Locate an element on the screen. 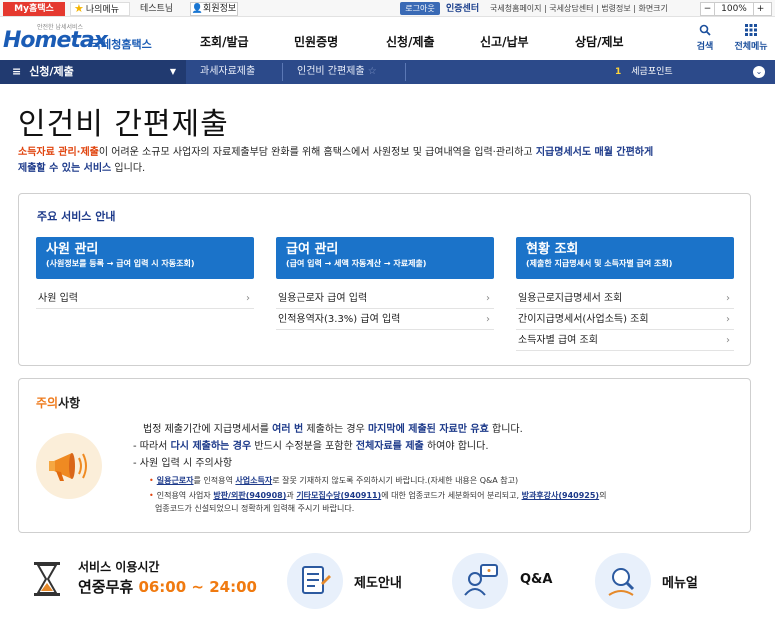 This screenshot has width=775, height=629. zoom-control: −100% + is located at coordinates (736, 9).